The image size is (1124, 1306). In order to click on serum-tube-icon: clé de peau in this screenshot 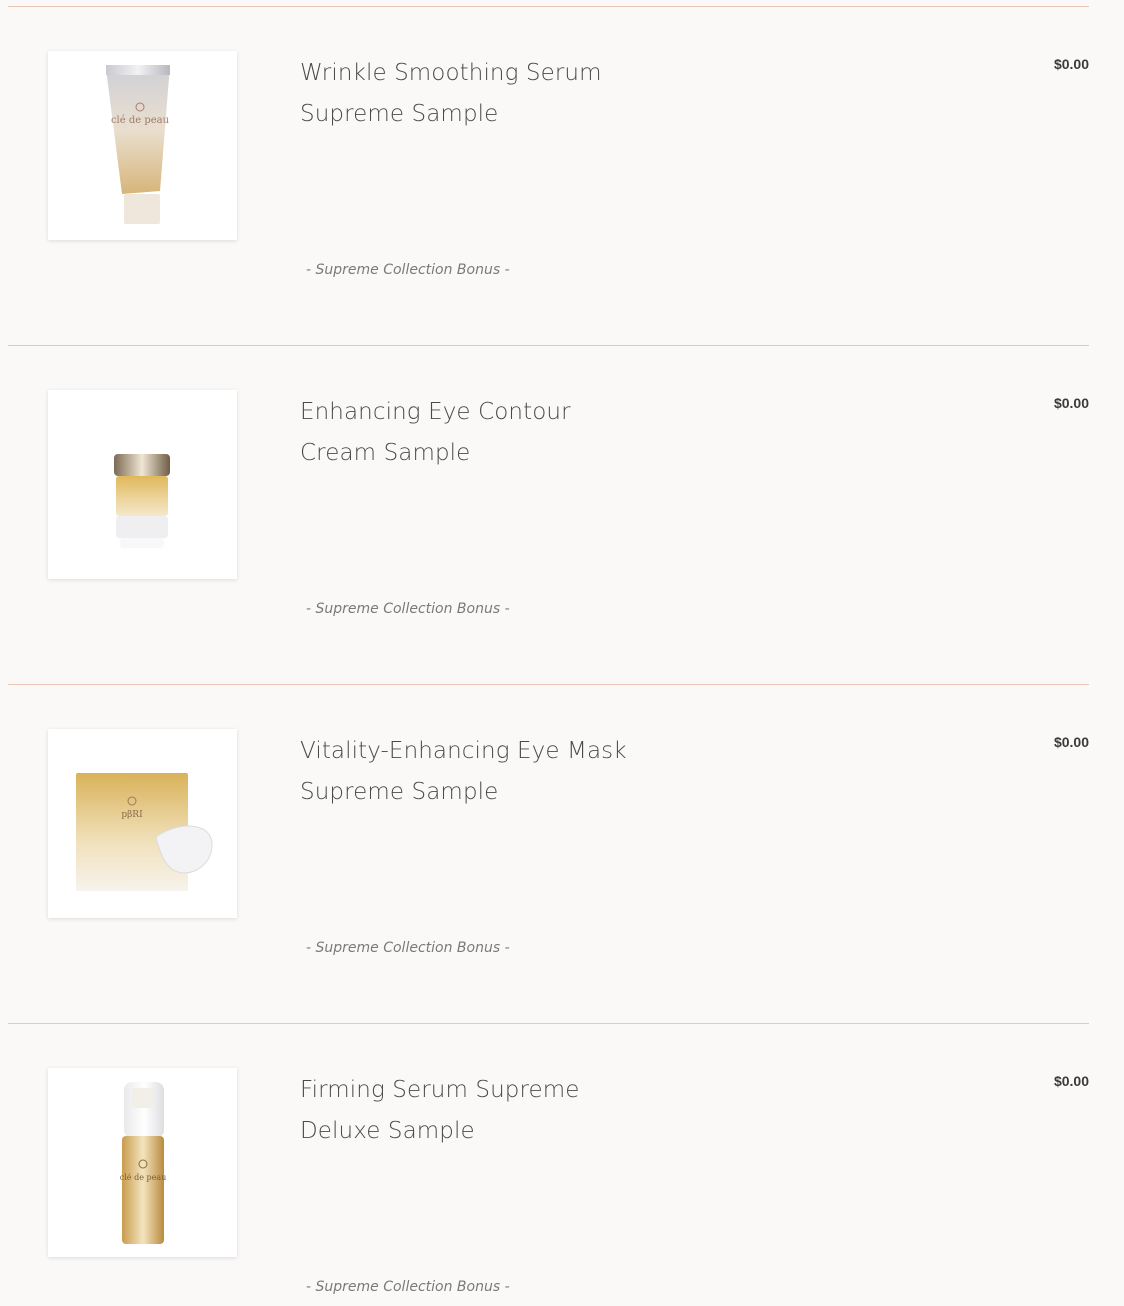, I will do `click(138, 144)`.